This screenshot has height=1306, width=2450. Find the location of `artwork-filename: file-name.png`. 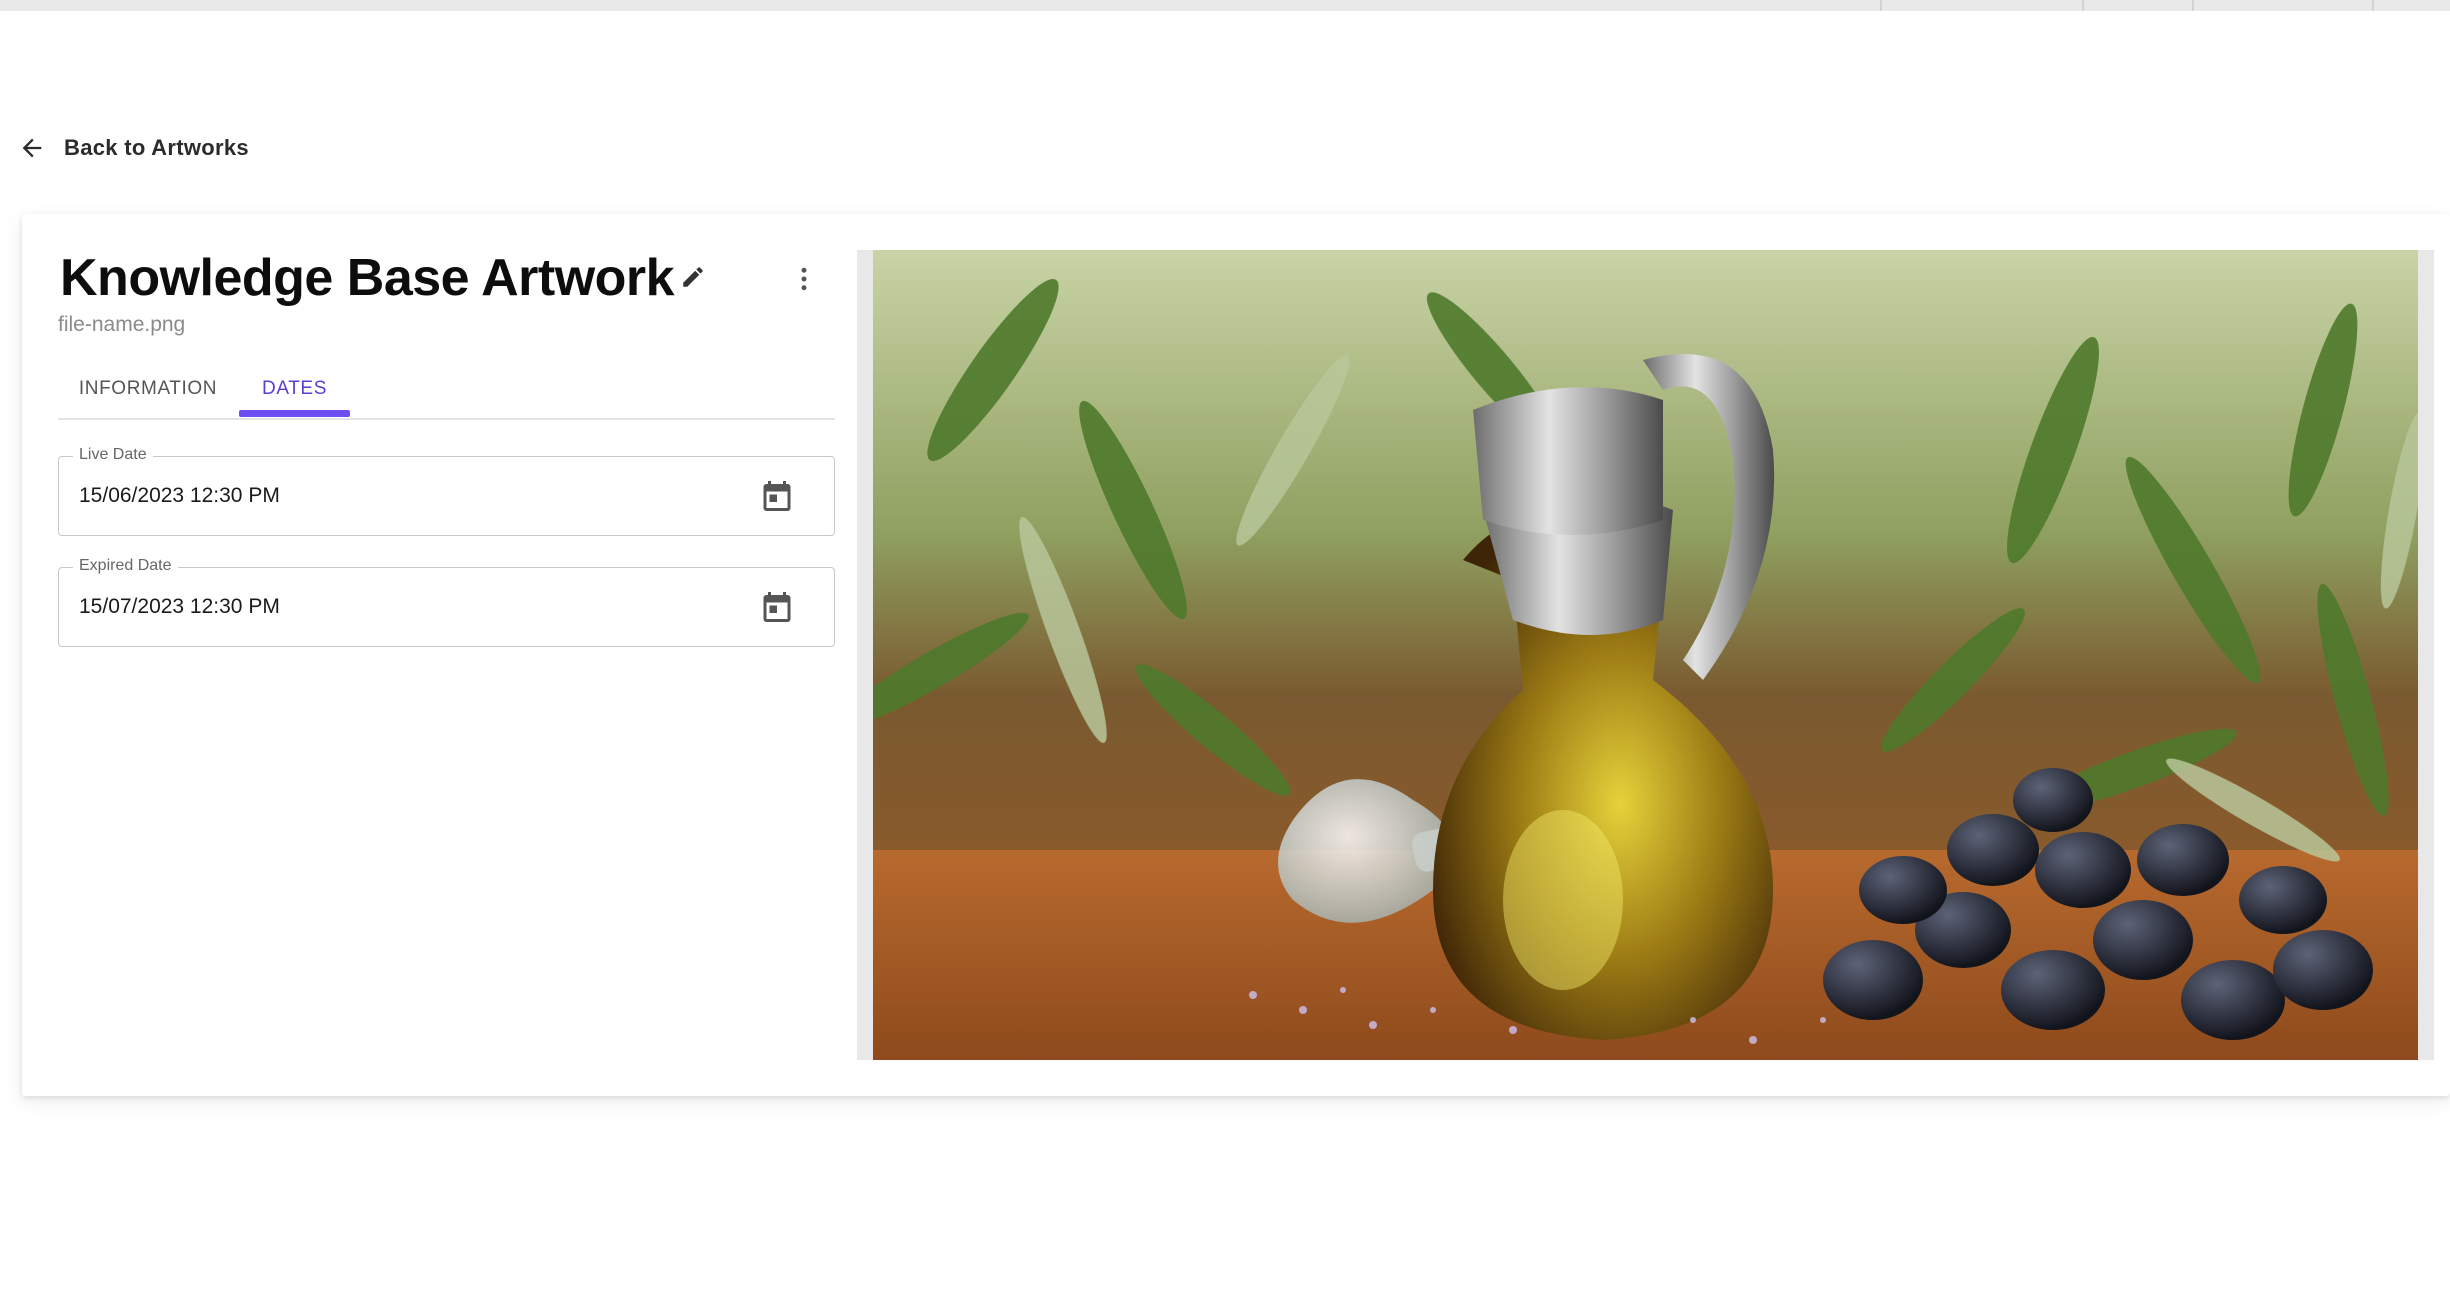

artwork-filename: file-name.png is located at coordinates (122, 324).